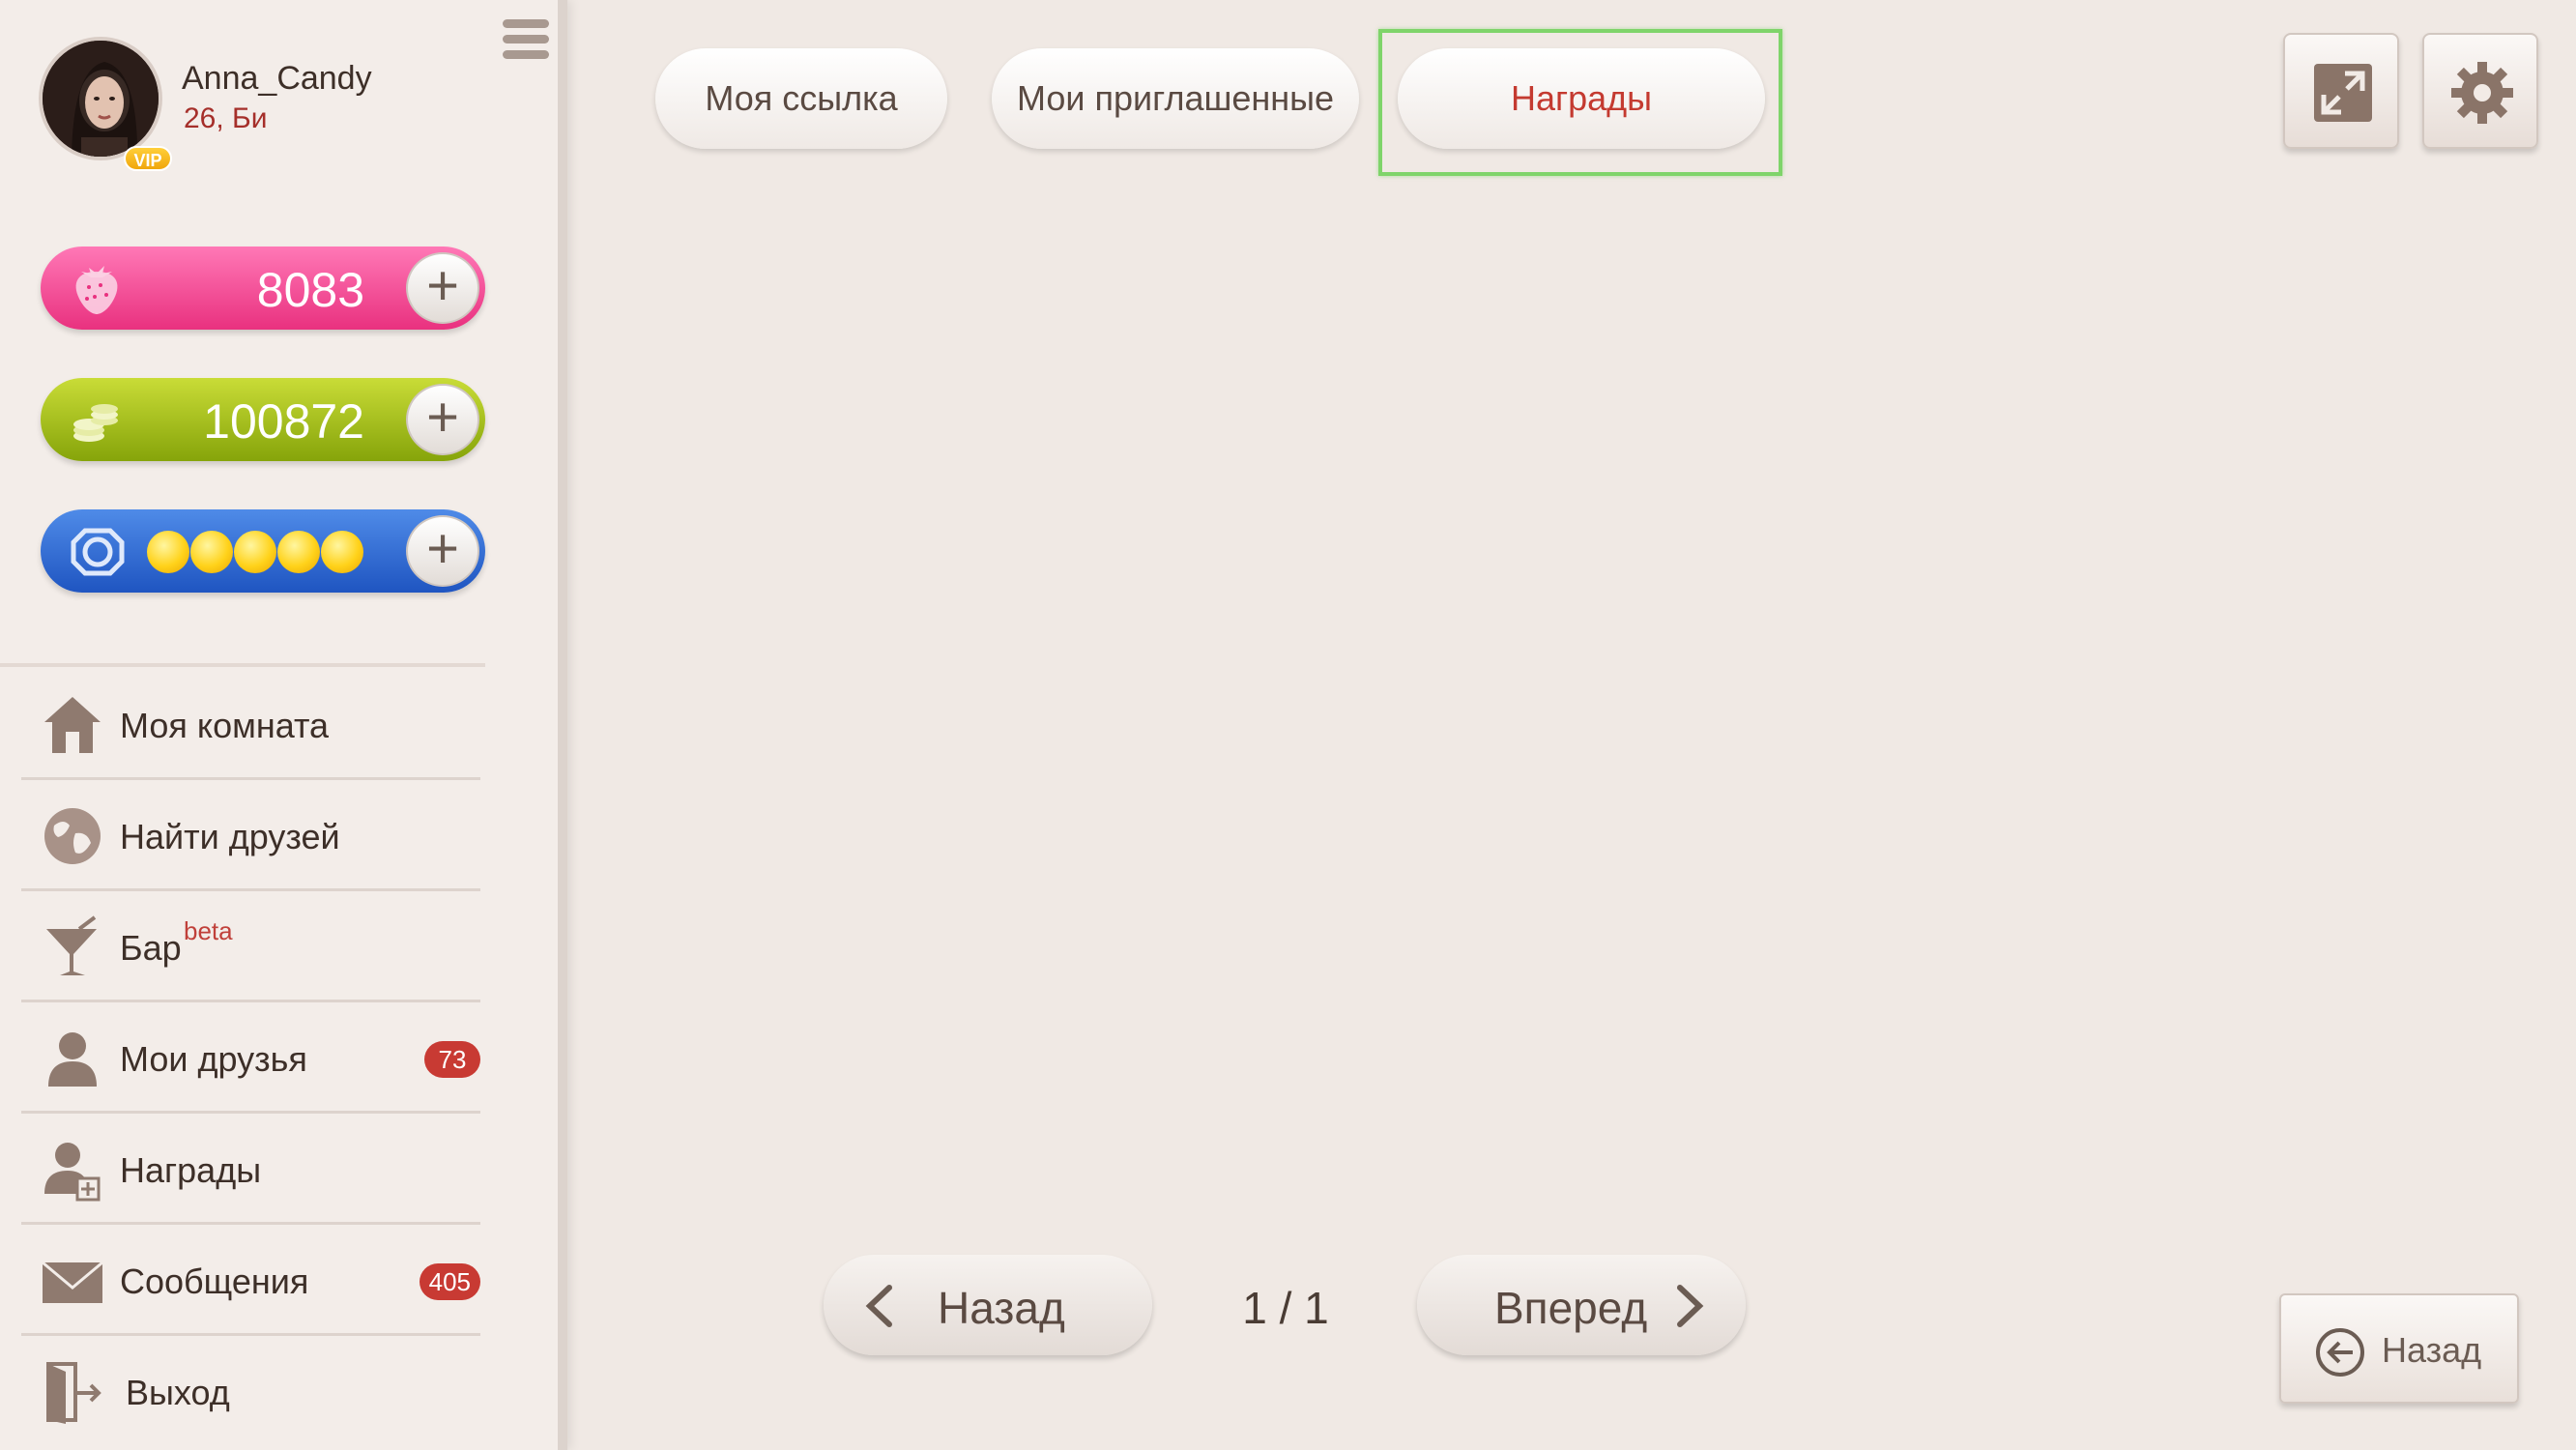 The width and height of the screenshot is (2576, 1450). Describe the element at coordinates (214, 1059) in the screenshot. I see `sidebar-item-label: Мои друзья` at that location.